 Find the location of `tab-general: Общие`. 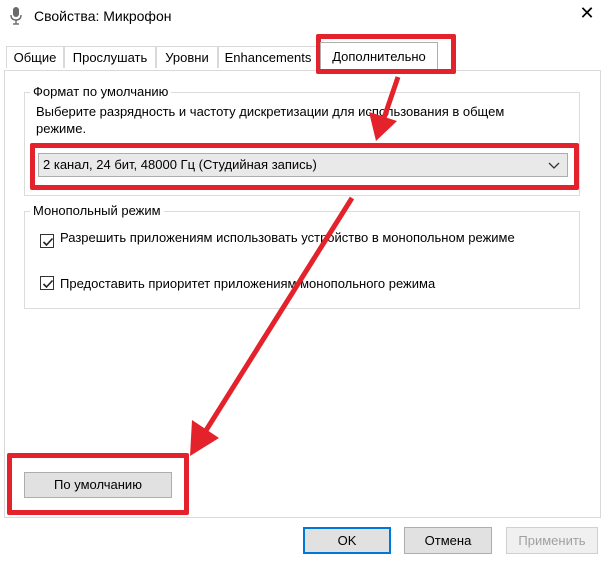

tab-general: Общие is located at coordinates (35, 57).